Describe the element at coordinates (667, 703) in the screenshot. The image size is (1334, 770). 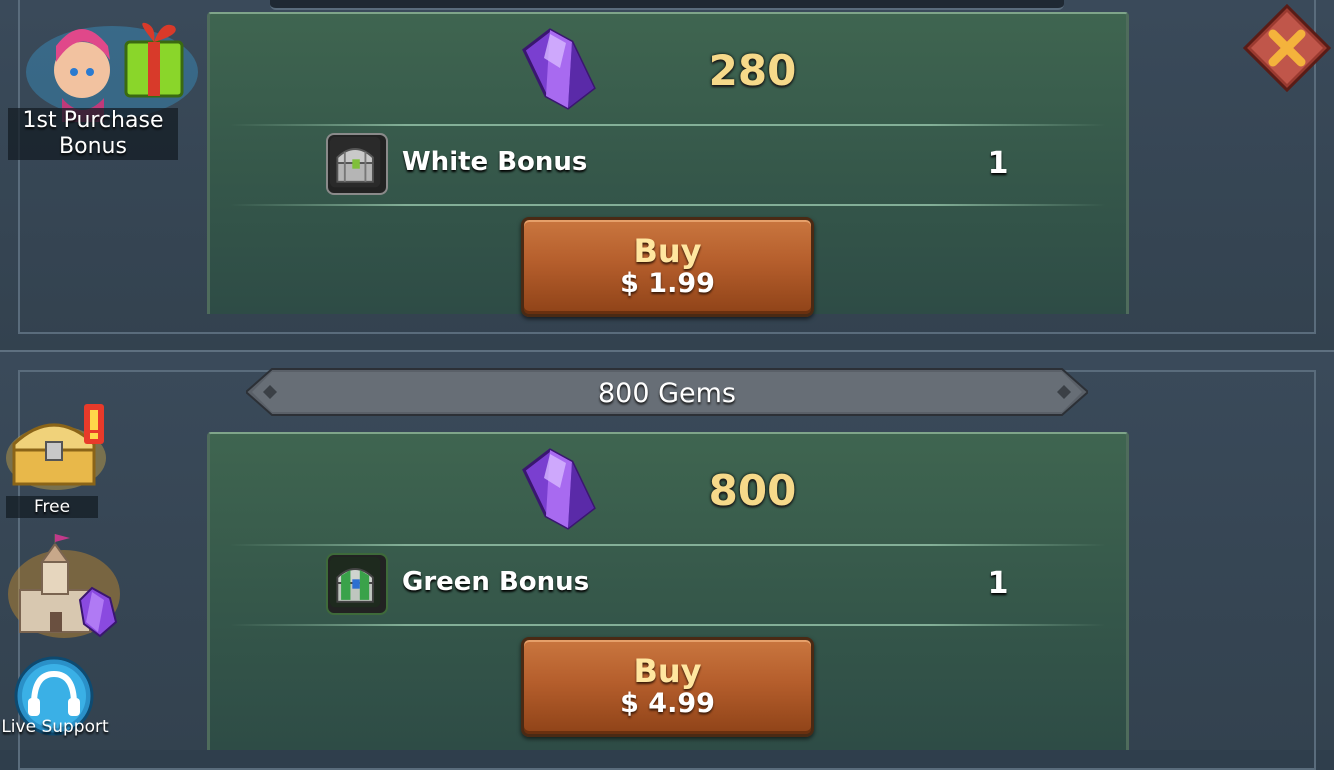
I see `price-label: $ 4.99` at that location.